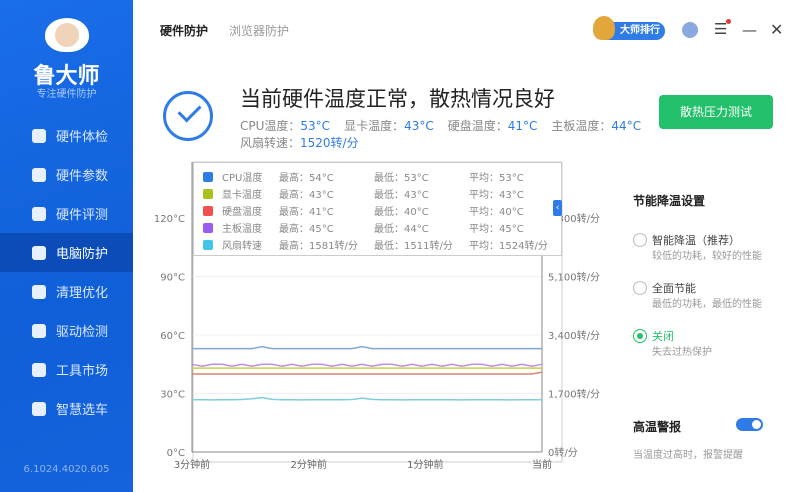 This screenshot has height=492, width=800. I want to click on x-tick: 当前, so click(542, 464).